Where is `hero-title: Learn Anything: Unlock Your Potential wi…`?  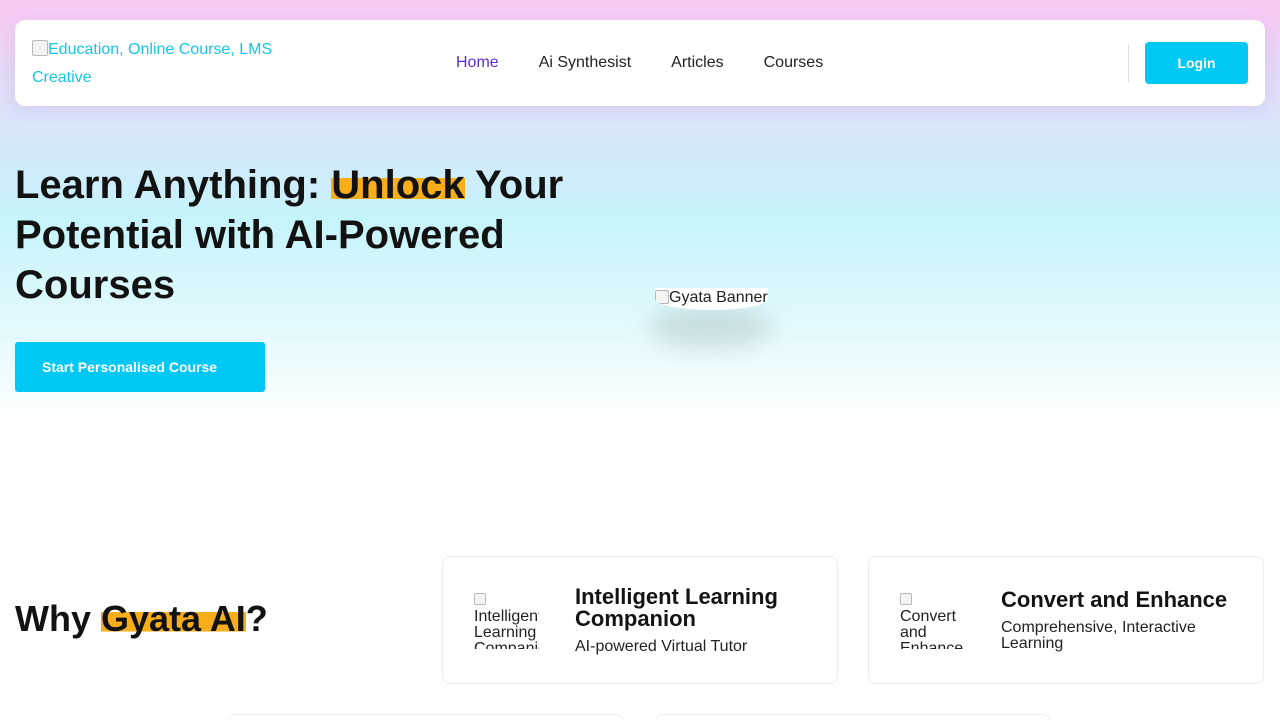 hero-title: Learn Anything: Unlock Your Potential wi… is located at coordinates (305, 235).